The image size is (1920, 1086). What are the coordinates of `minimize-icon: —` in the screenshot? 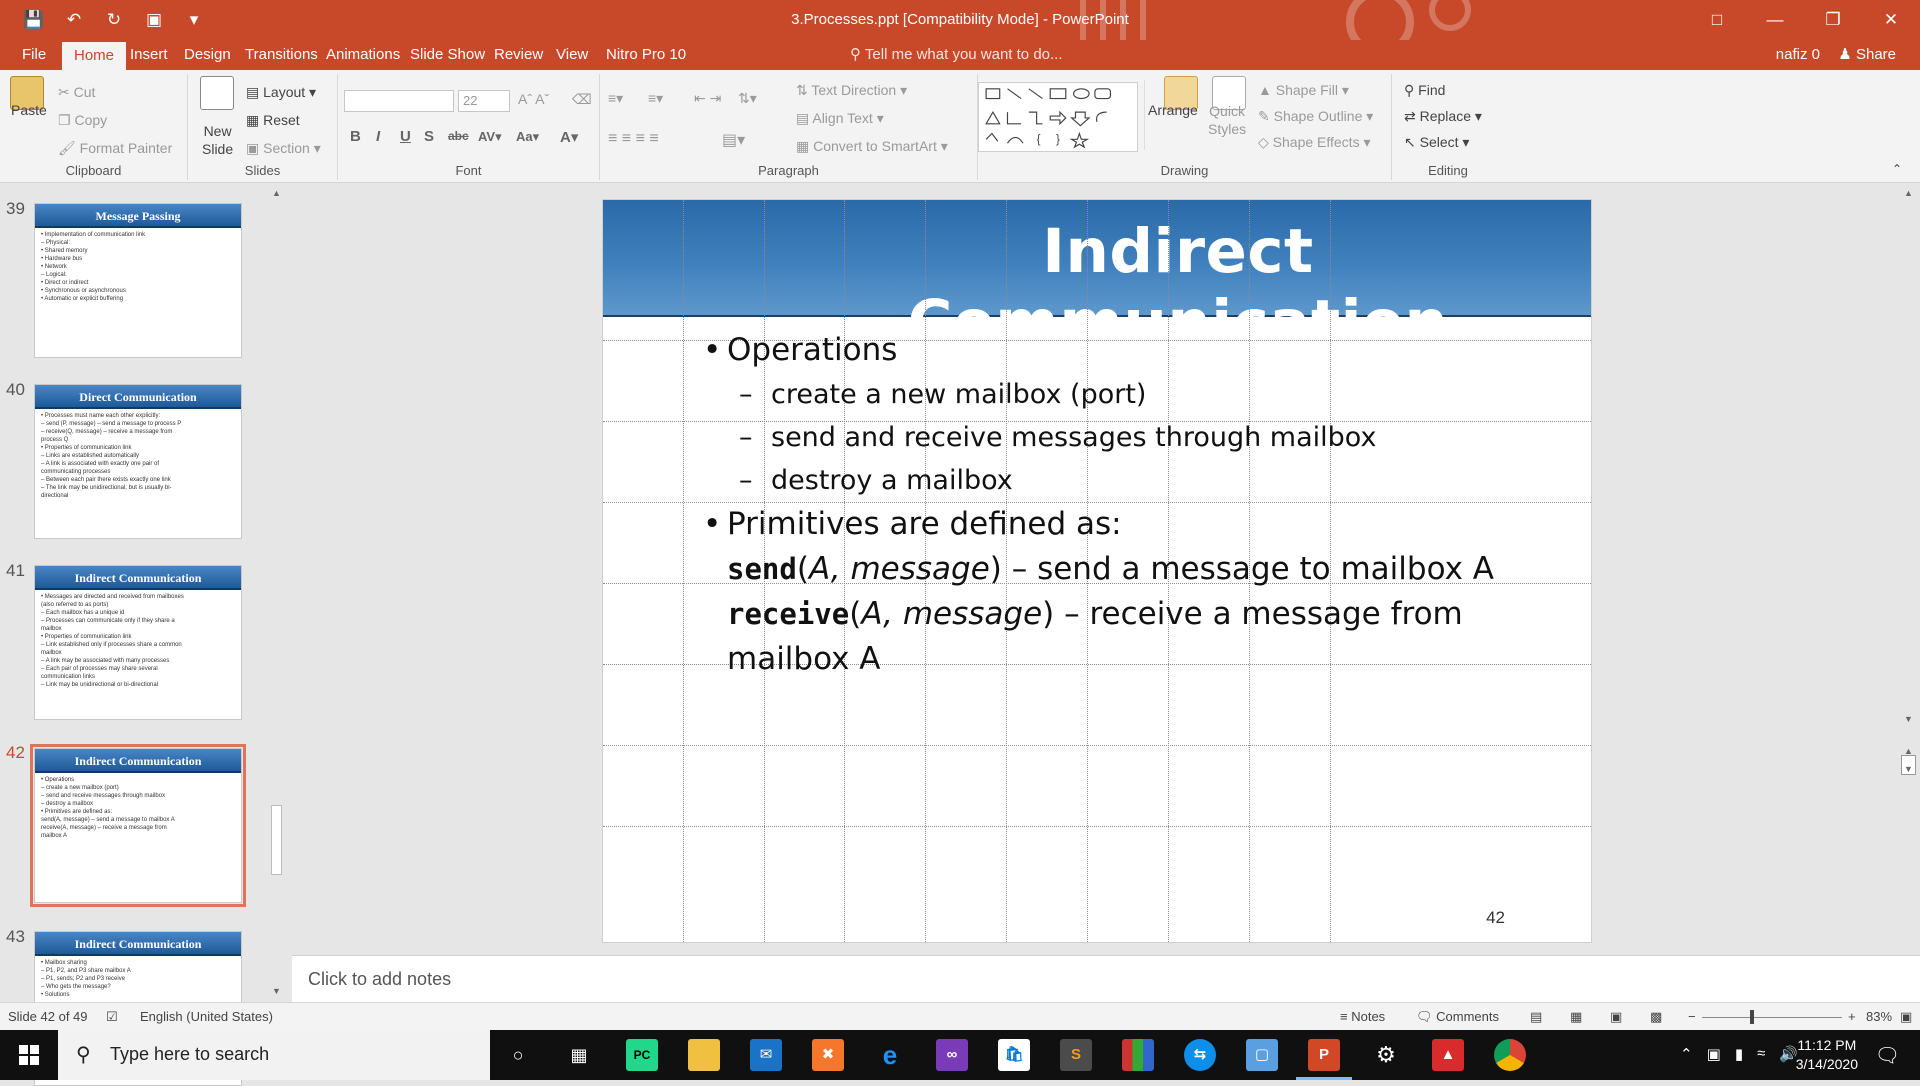 It's located at (1775, 20).